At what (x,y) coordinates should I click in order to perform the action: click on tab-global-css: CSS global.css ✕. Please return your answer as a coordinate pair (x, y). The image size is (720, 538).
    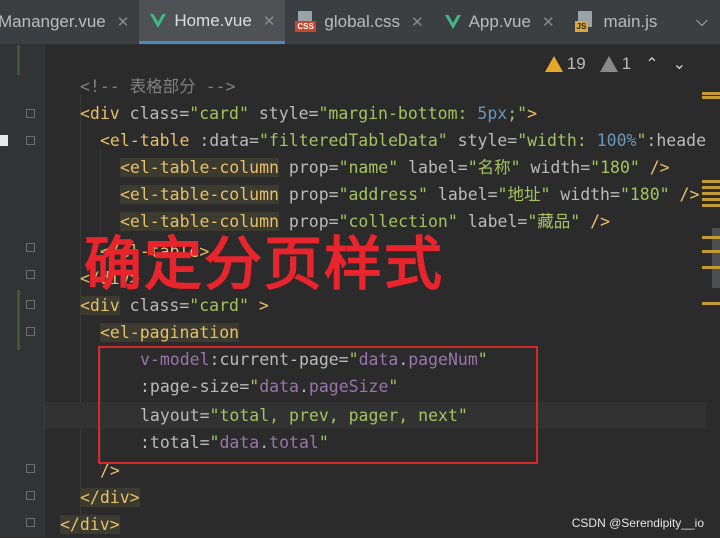
    Looking at the image, I should click on (359, 22).